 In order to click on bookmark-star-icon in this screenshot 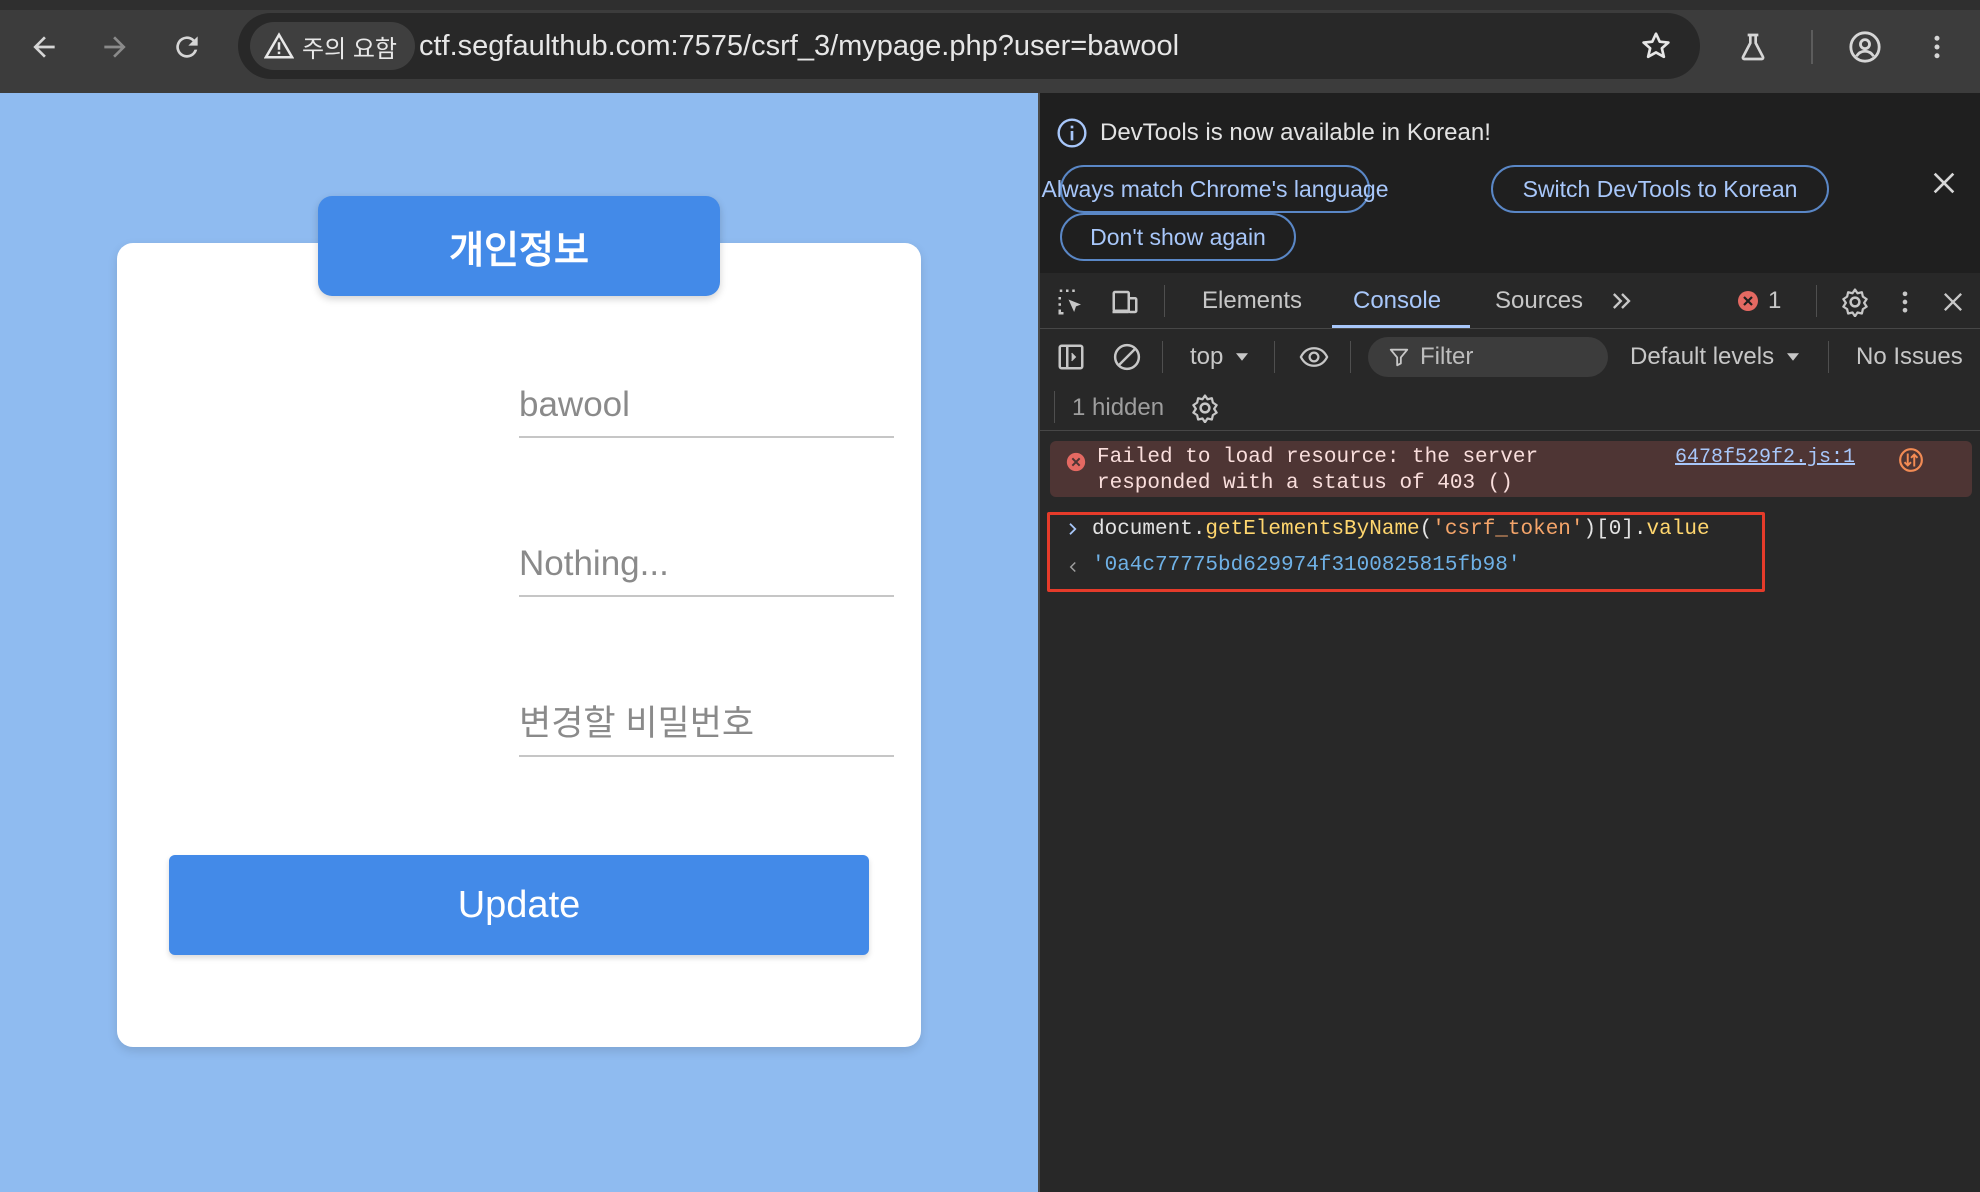, I will do `click(1656, 46)`.